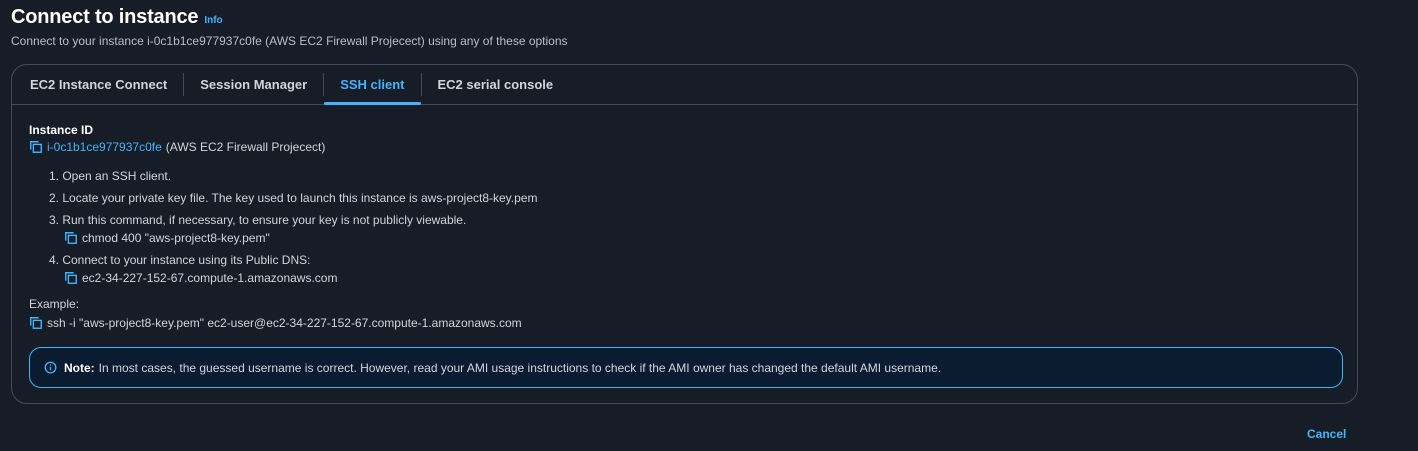 Image resolution: width=1418 pixels, height=451 pixels. Describe the element at coordinates (110, 176) in the screenshot. I see `step-open-ssh-client: 1. Open an SSH client.` at that location.